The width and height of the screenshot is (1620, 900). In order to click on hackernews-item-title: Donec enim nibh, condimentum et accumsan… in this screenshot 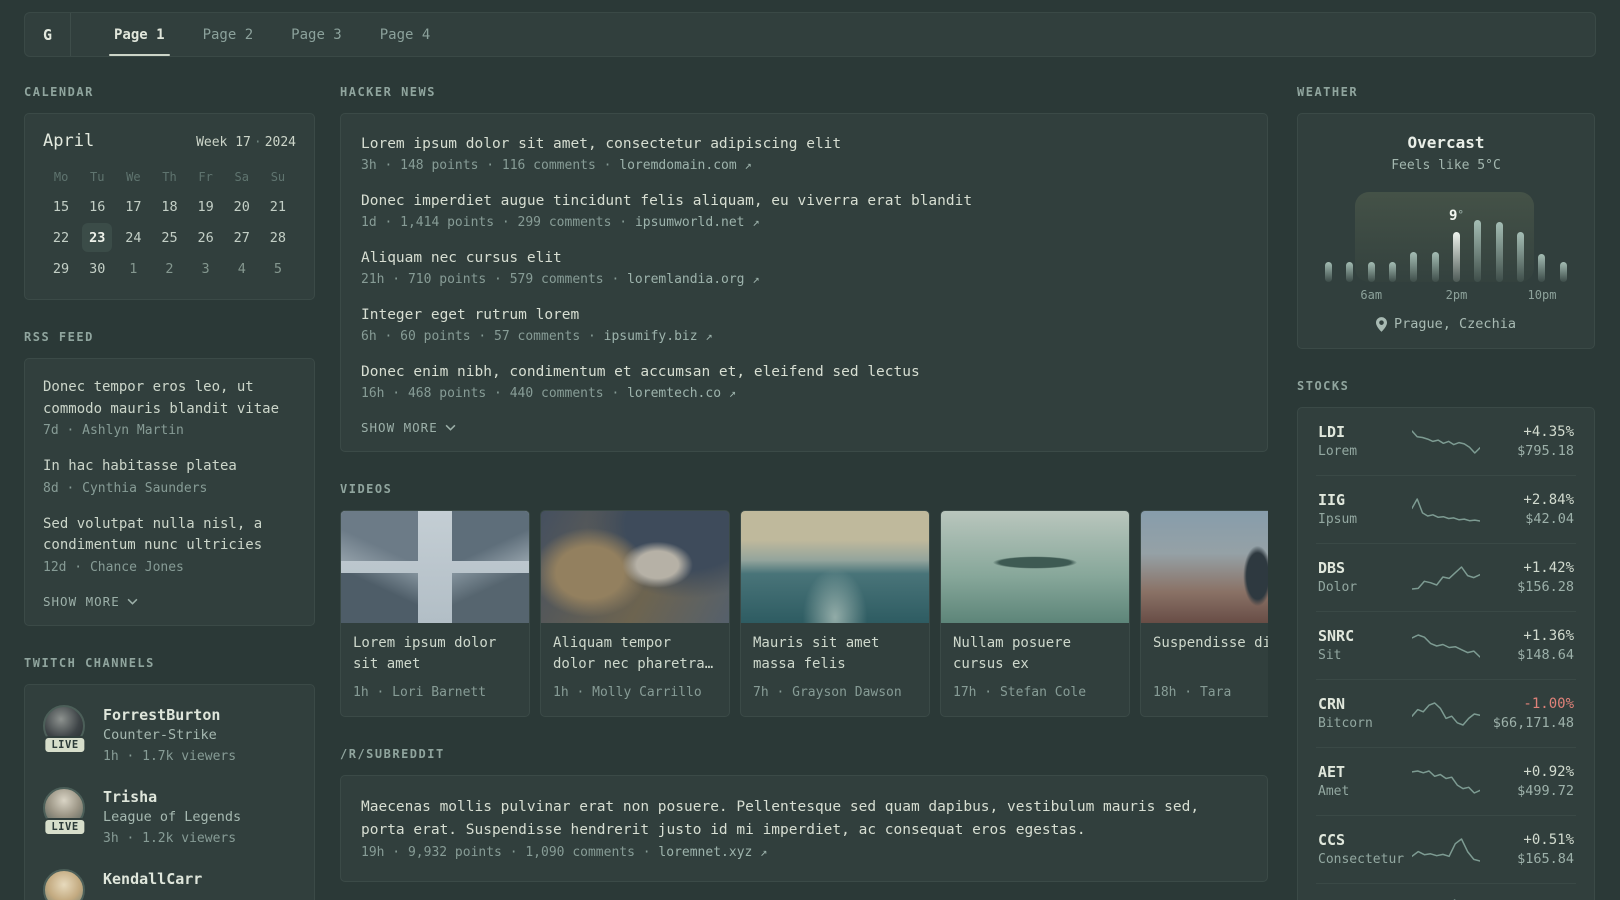, I will do `click(804, 372)`.